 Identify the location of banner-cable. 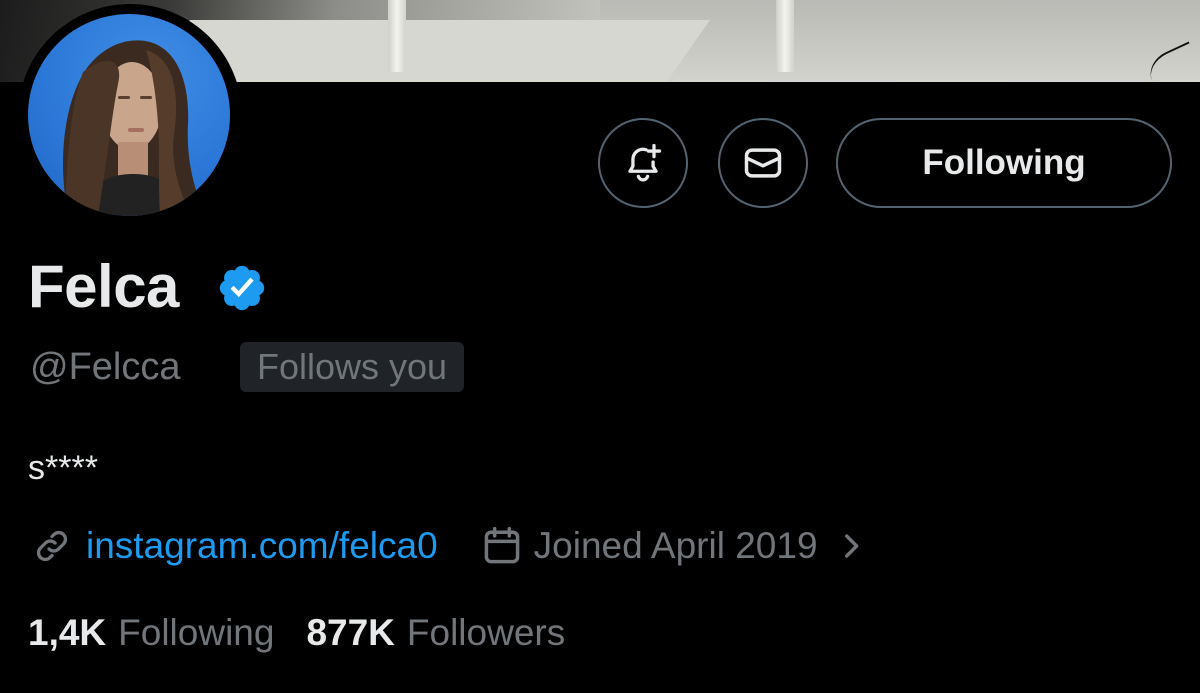
(1171, 61).